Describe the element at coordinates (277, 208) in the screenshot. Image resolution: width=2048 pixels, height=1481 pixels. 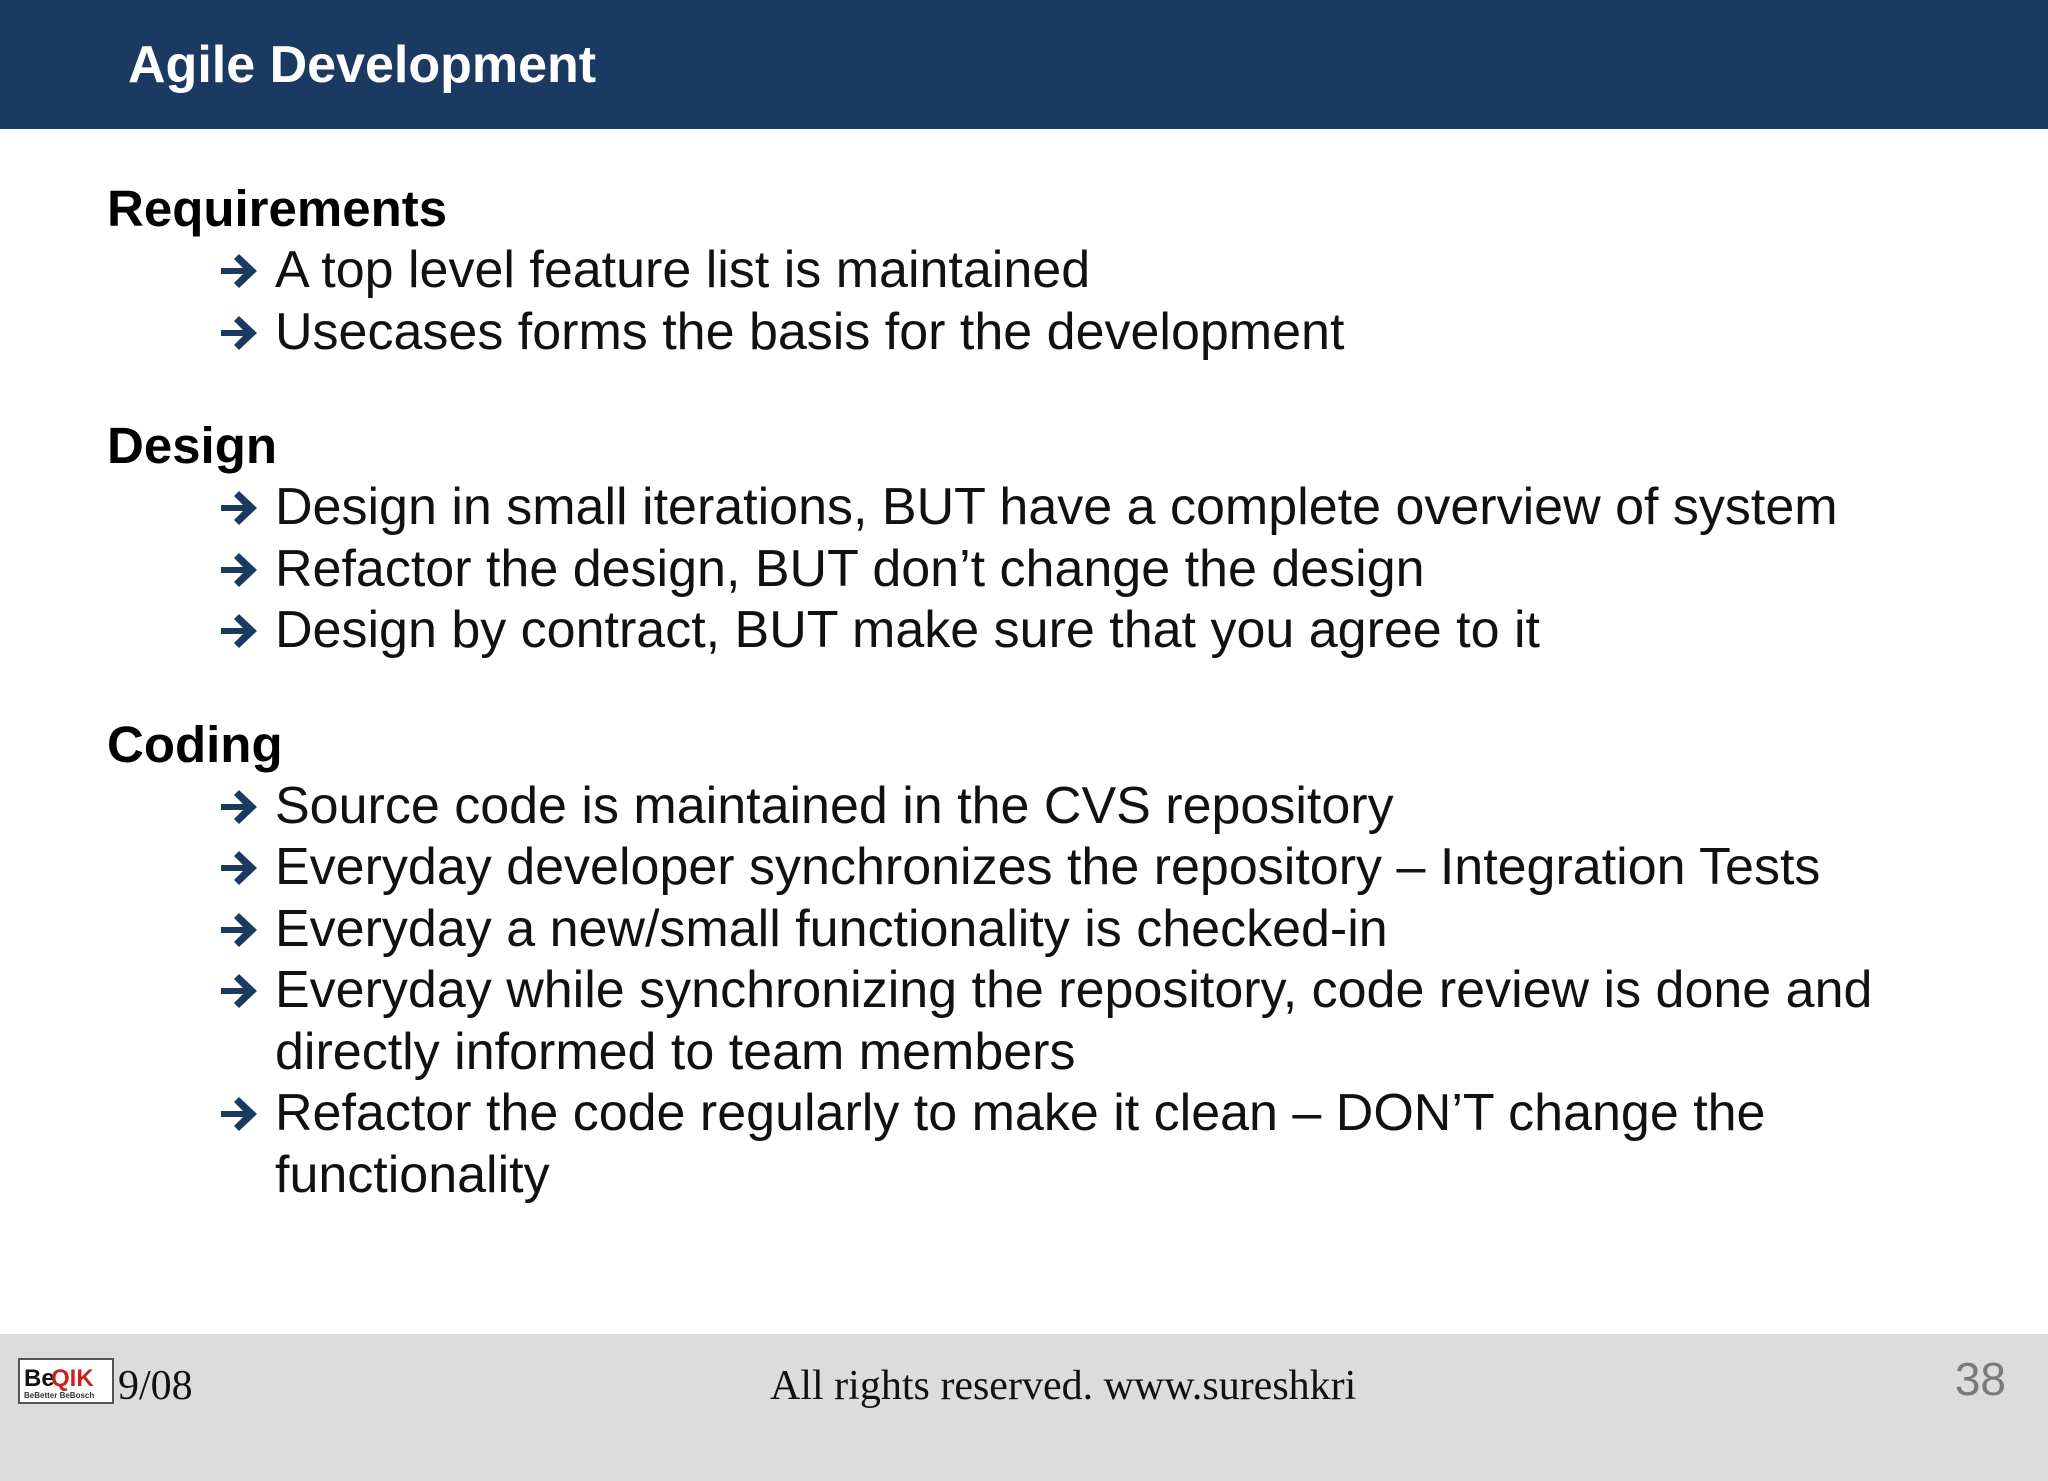
I see `section-heading: Requirements` at that location.